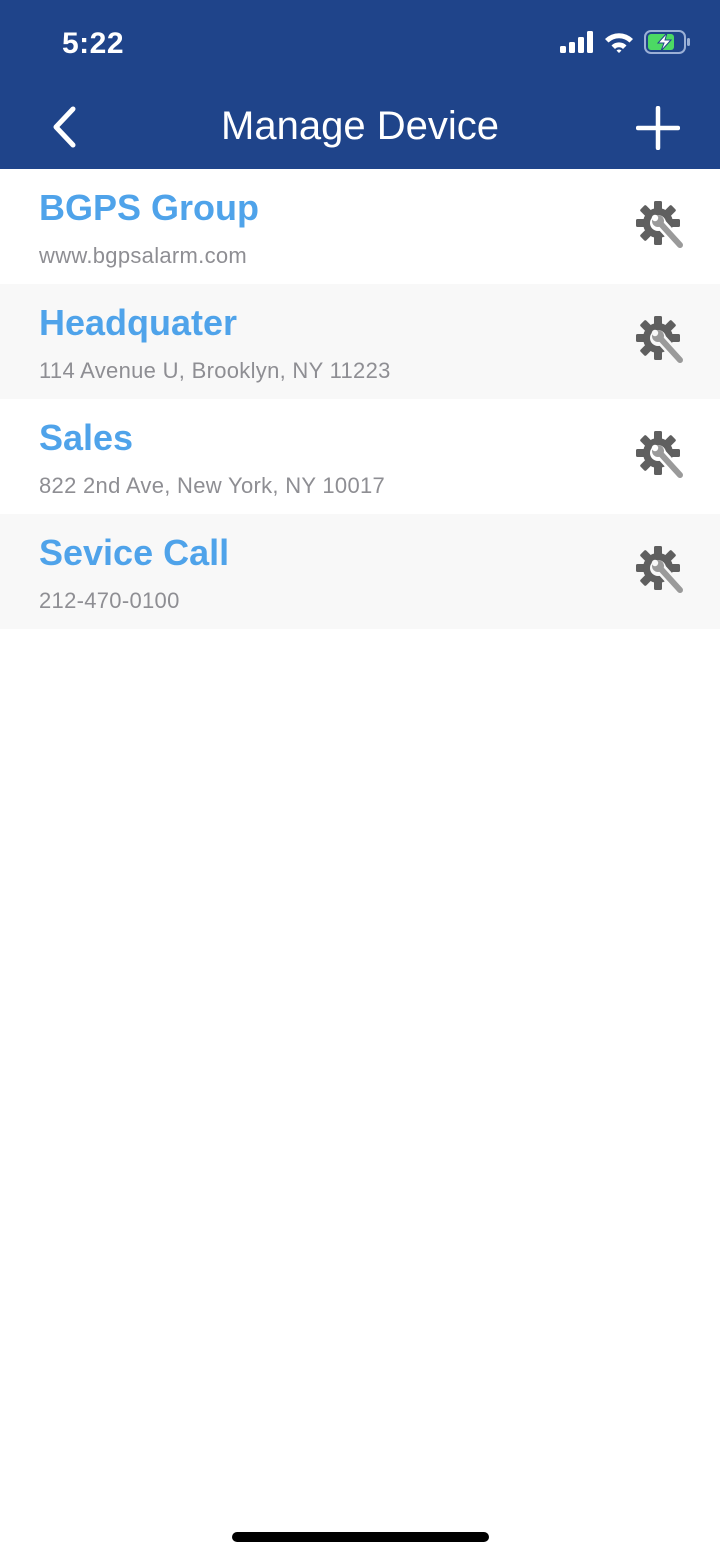  What do you see at coordinates (143, 255) in the screenshot?
I see `device-detail: www.bgpsalarm.com` at bounding box center [143, 255].